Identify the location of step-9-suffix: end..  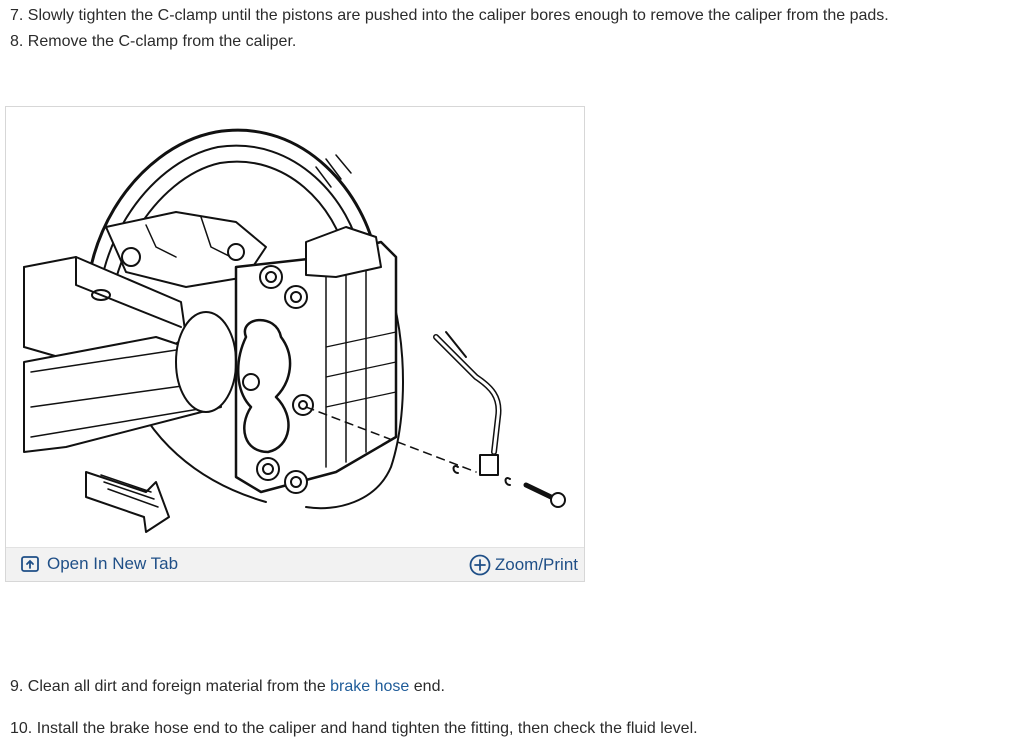
(427, 686).